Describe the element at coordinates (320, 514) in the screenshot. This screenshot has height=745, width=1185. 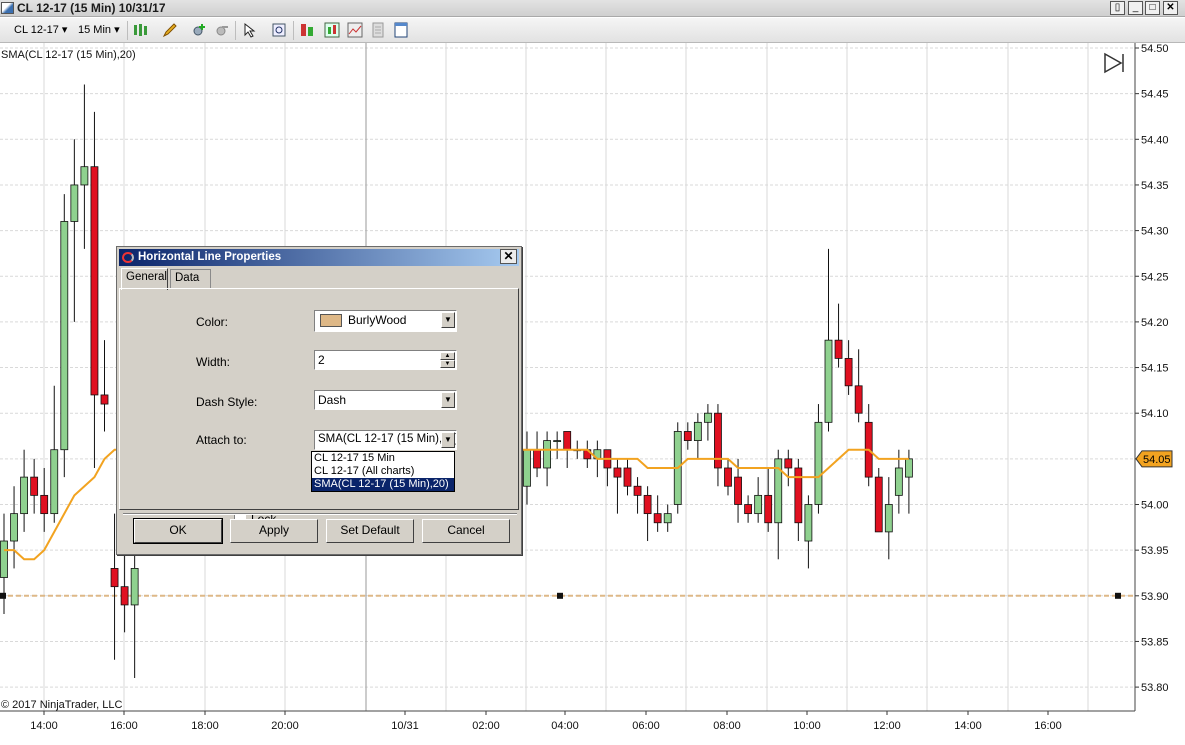
I see `button-divider` at that location.